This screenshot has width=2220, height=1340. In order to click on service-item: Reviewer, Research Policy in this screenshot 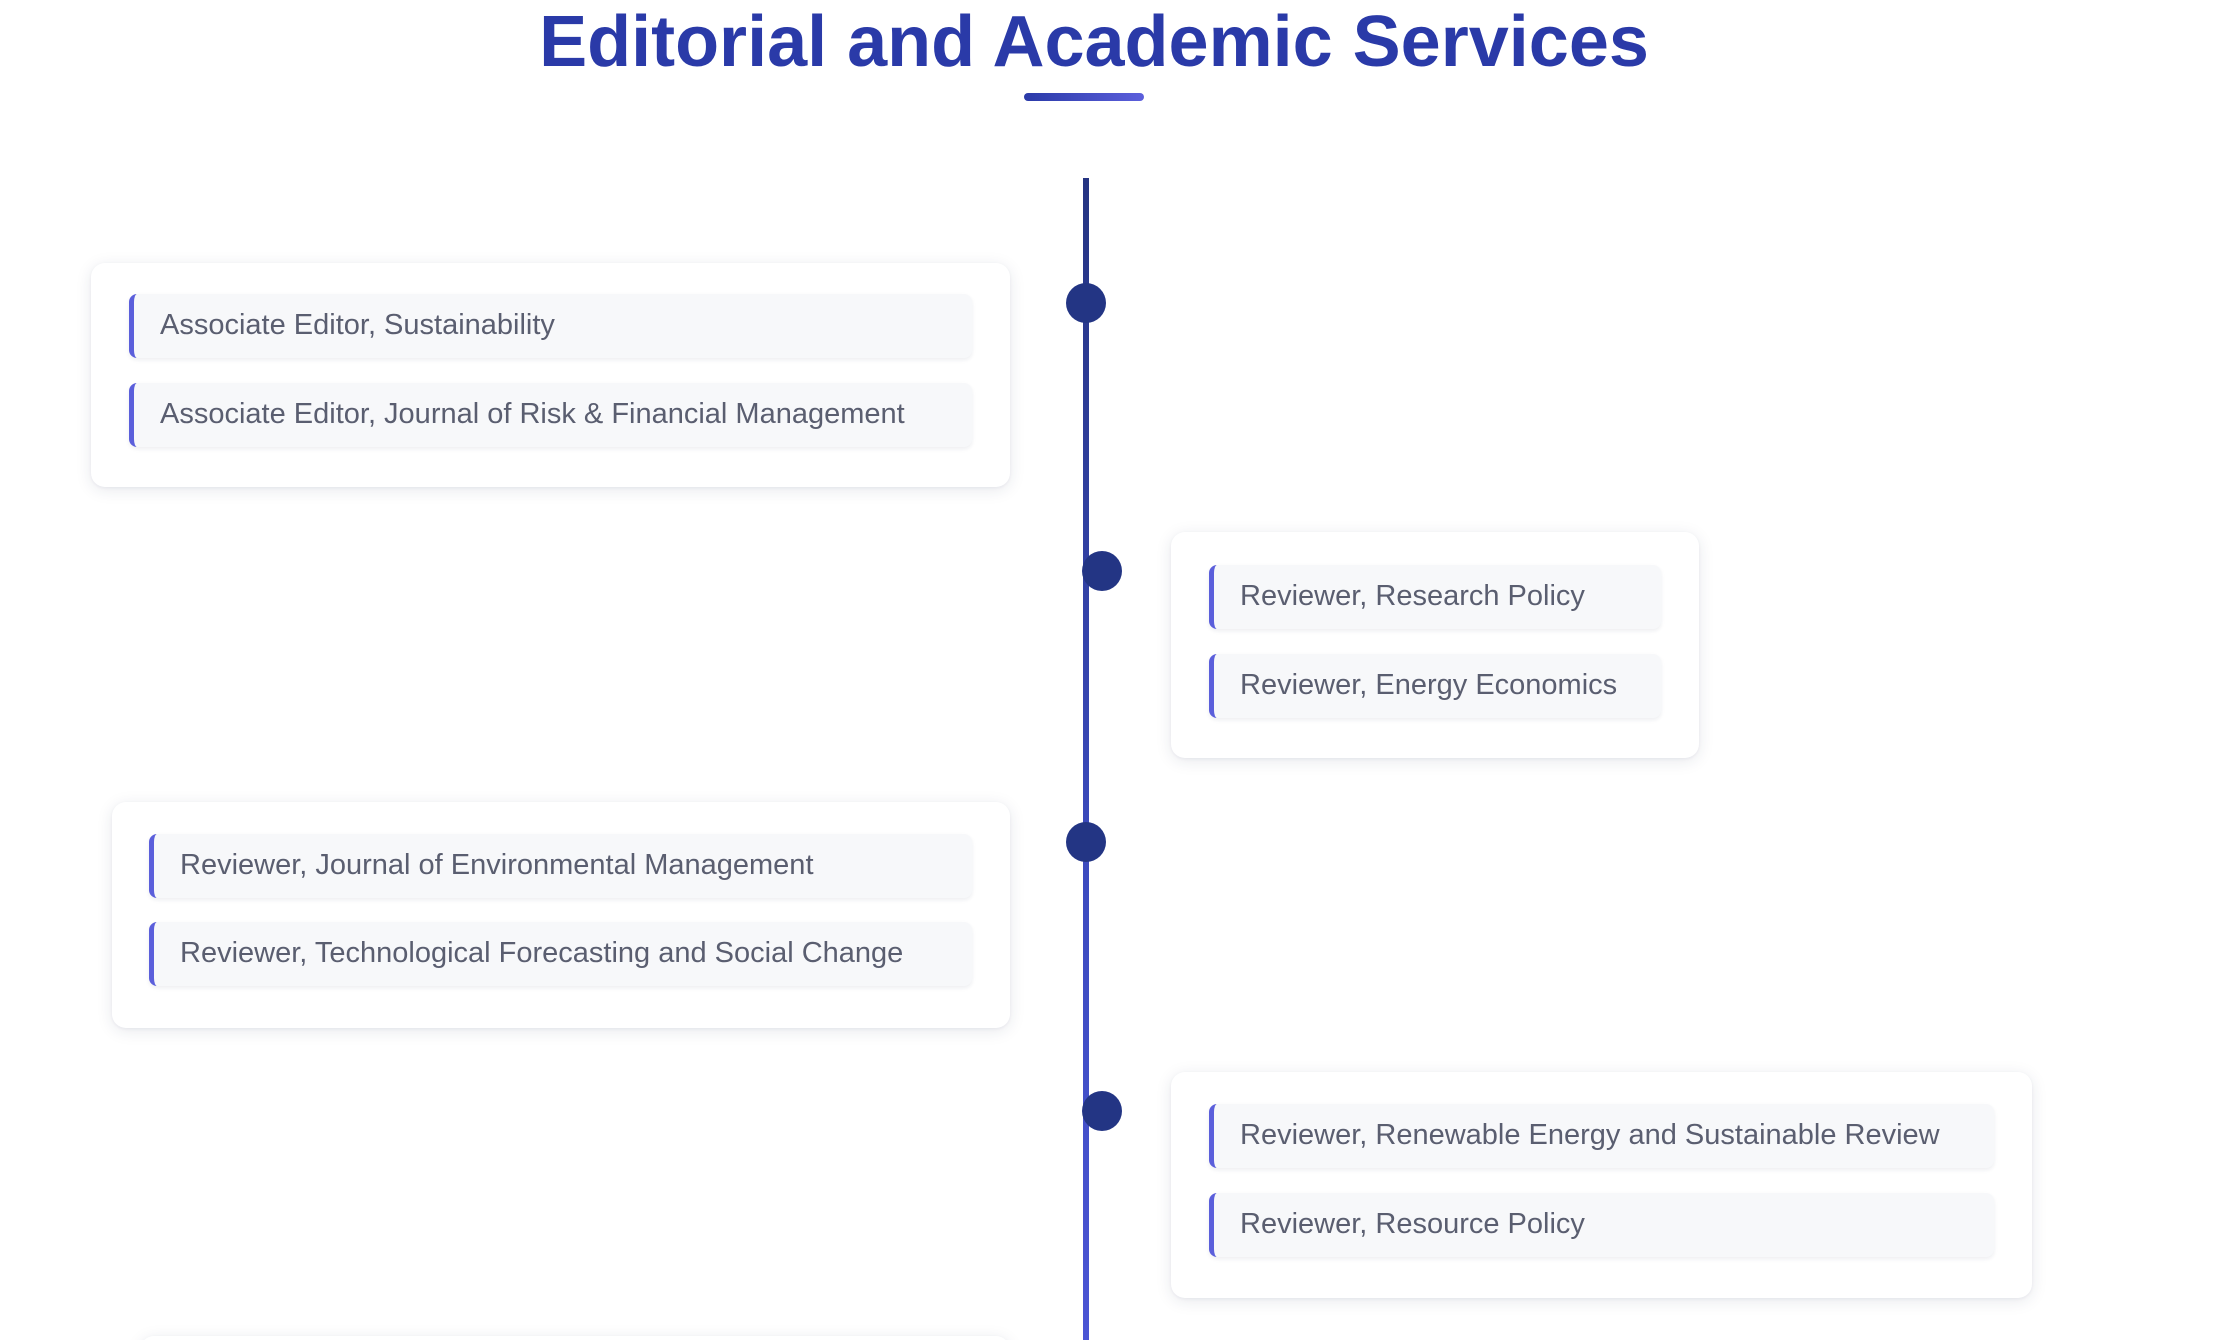, I will do `click(1435, 597)`.